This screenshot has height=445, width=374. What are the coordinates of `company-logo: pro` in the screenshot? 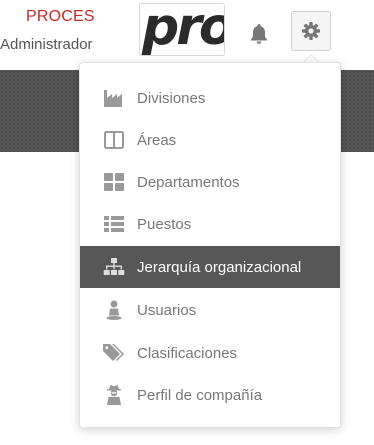 It's located at (182, 29).